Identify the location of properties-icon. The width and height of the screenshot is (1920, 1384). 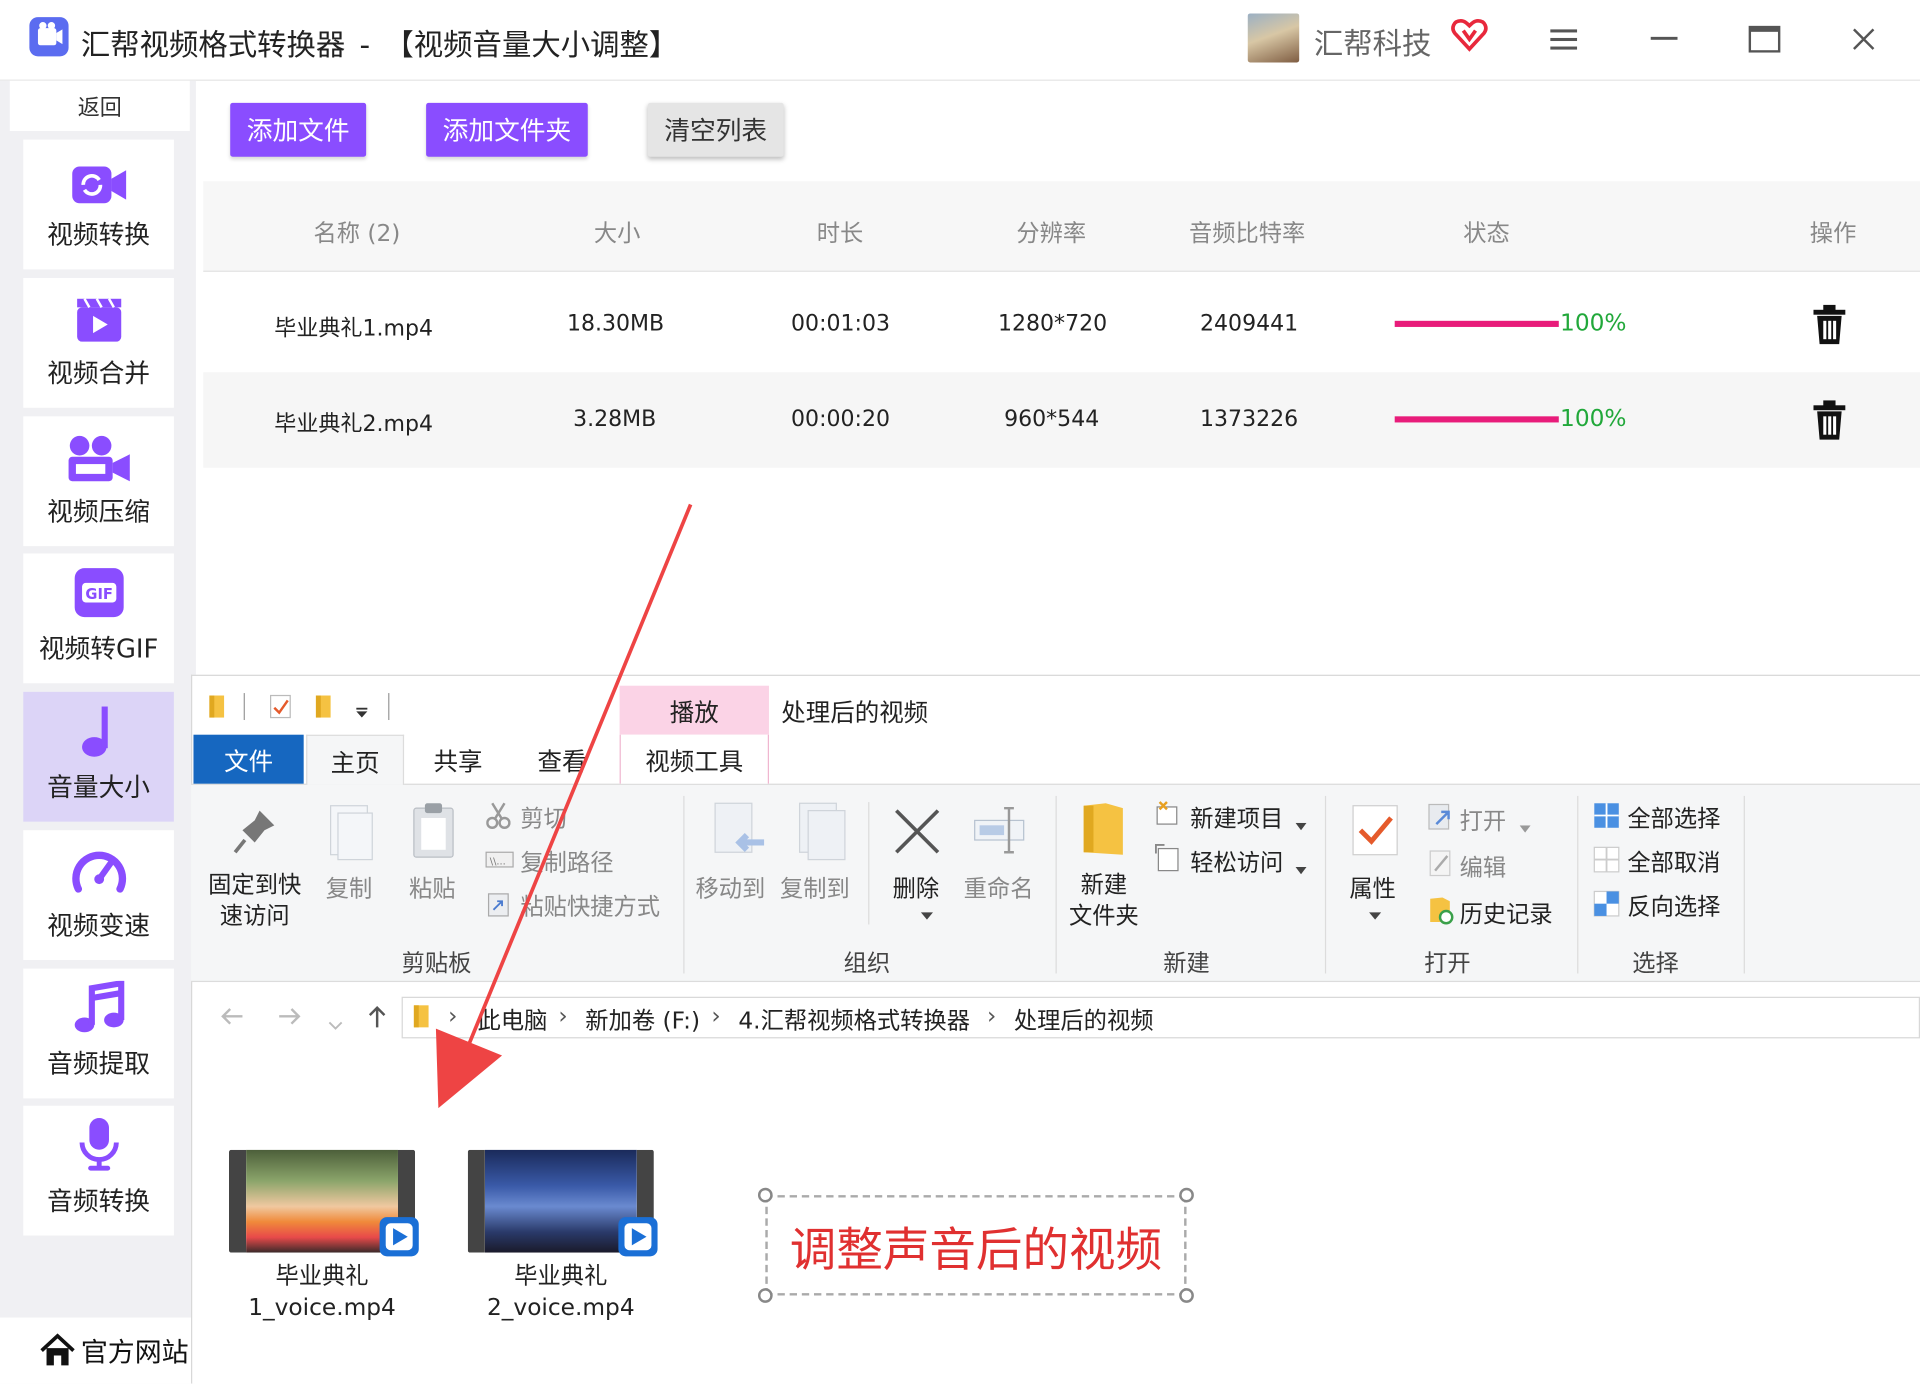
(1375, 832).